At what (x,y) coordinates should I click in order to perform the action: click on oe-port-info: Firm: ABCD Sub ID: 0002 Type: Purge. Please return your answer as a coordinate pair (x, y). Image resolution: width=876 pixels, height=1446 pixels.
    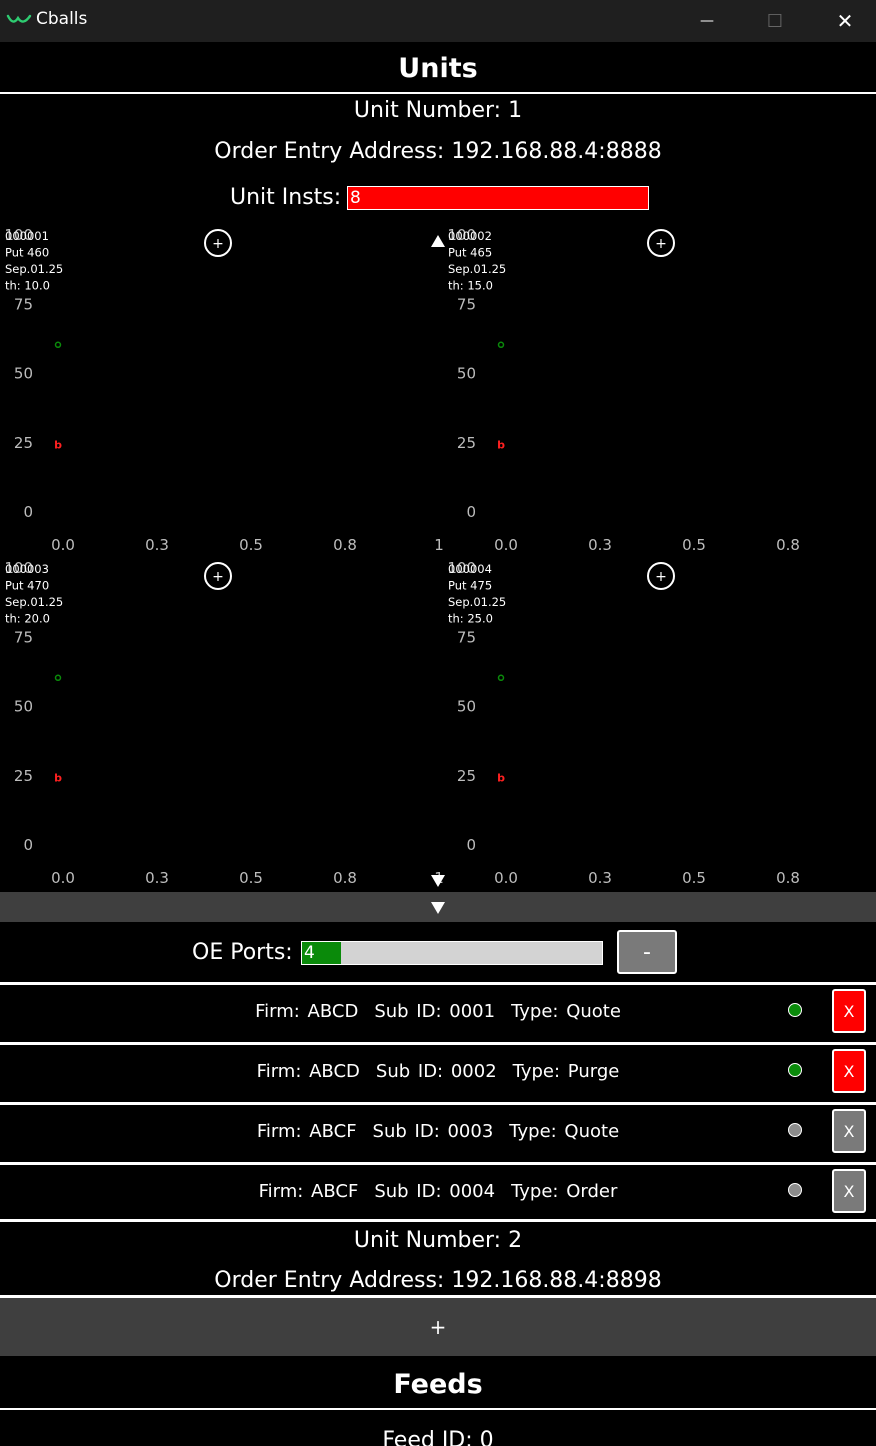
    Looking at the image, I should click on (438, 1071).